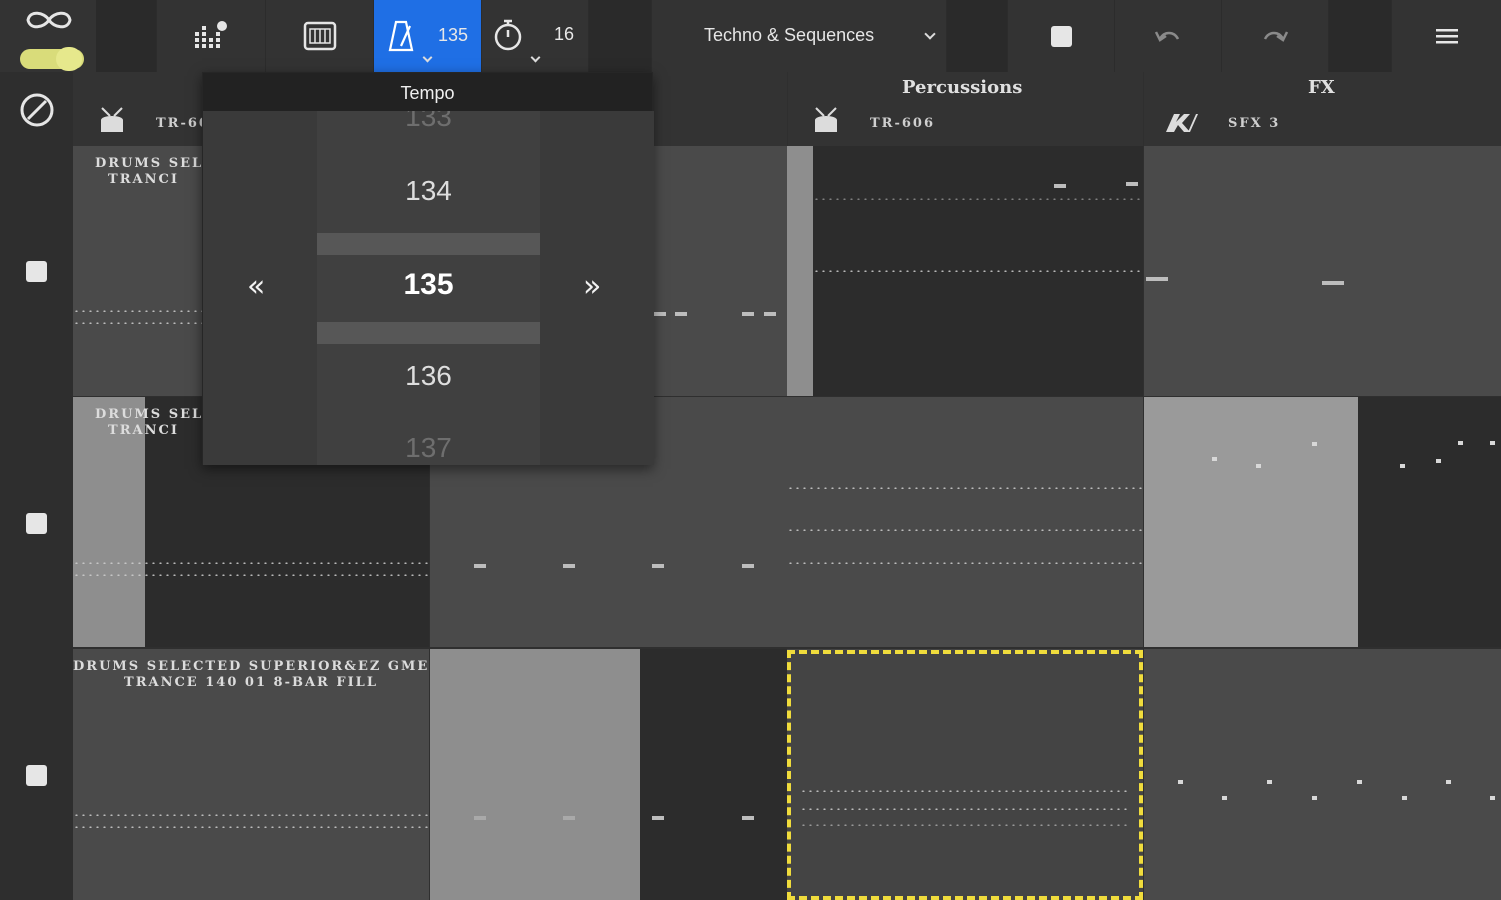  What do you see at coordinates (903, 123) in the screenshot?
I see `instrument-label-3: TR-606` at bounding box center [903, 123].